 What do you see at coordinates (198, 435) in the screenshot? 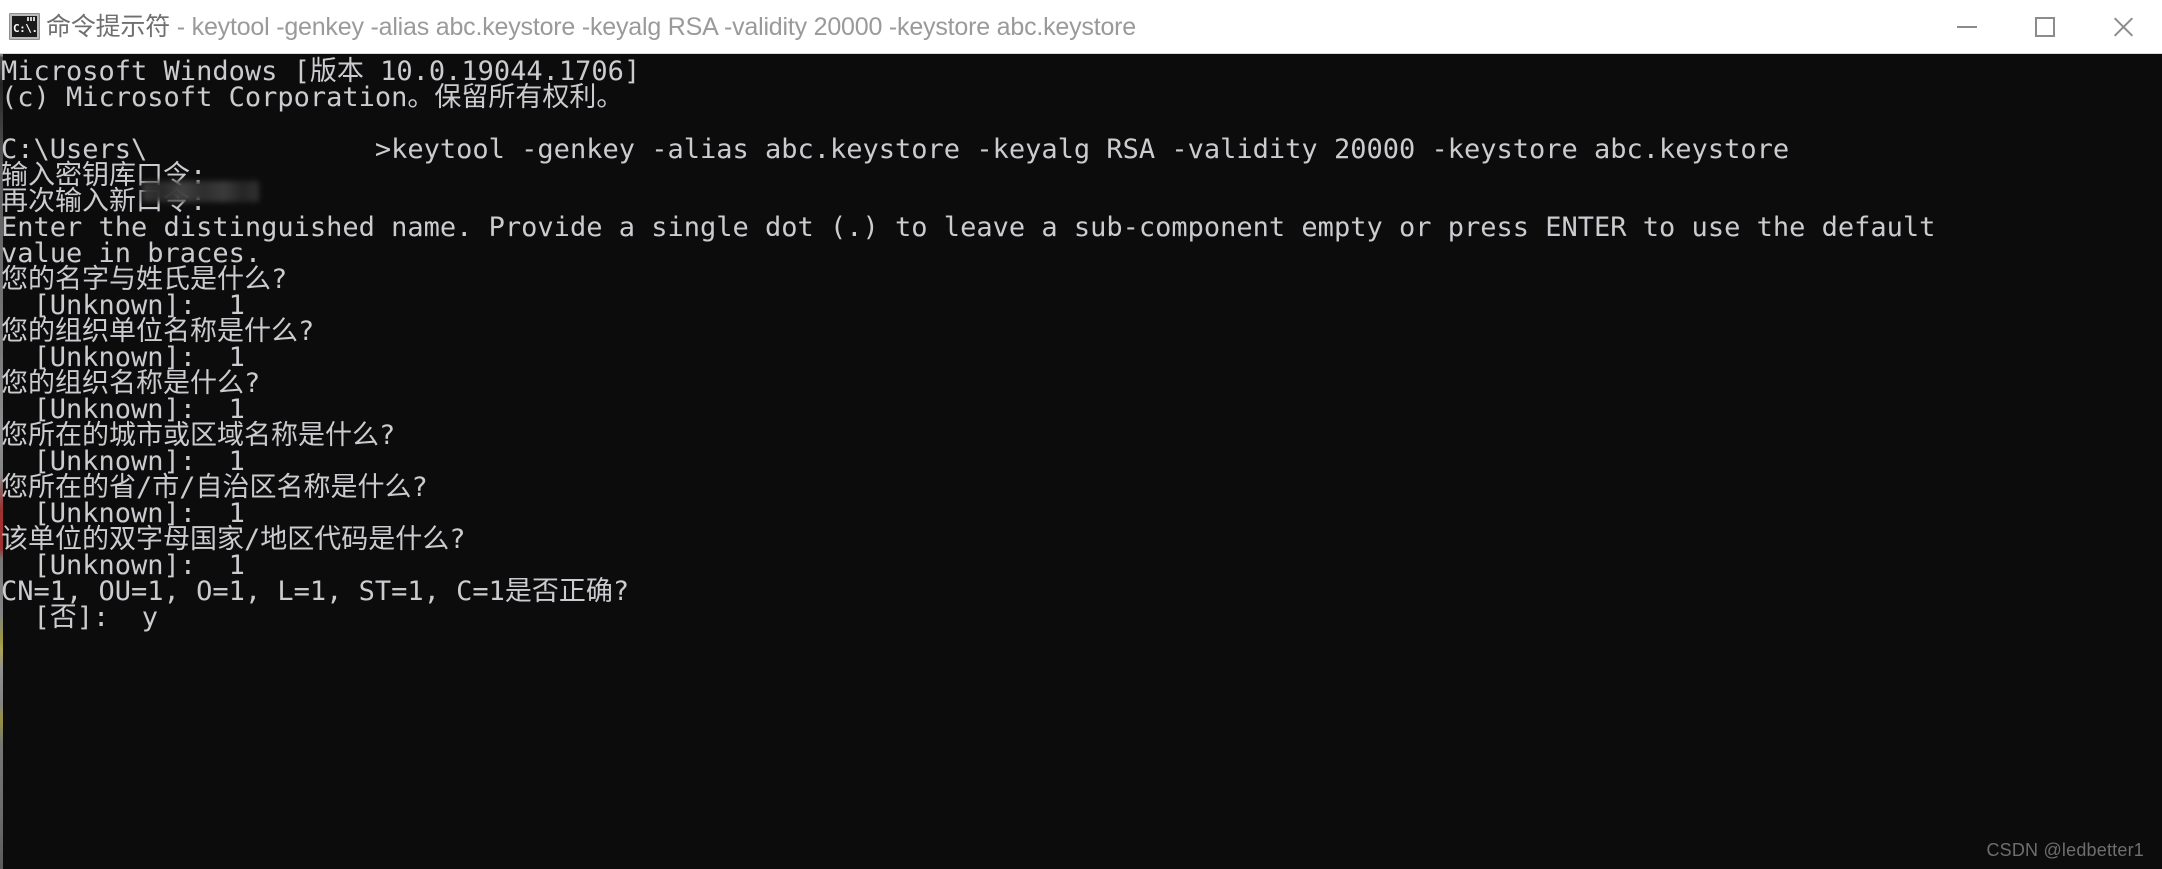
I see `console-line: 您所在的城市或区域名称是什么?` at bounding box center [198, 435].